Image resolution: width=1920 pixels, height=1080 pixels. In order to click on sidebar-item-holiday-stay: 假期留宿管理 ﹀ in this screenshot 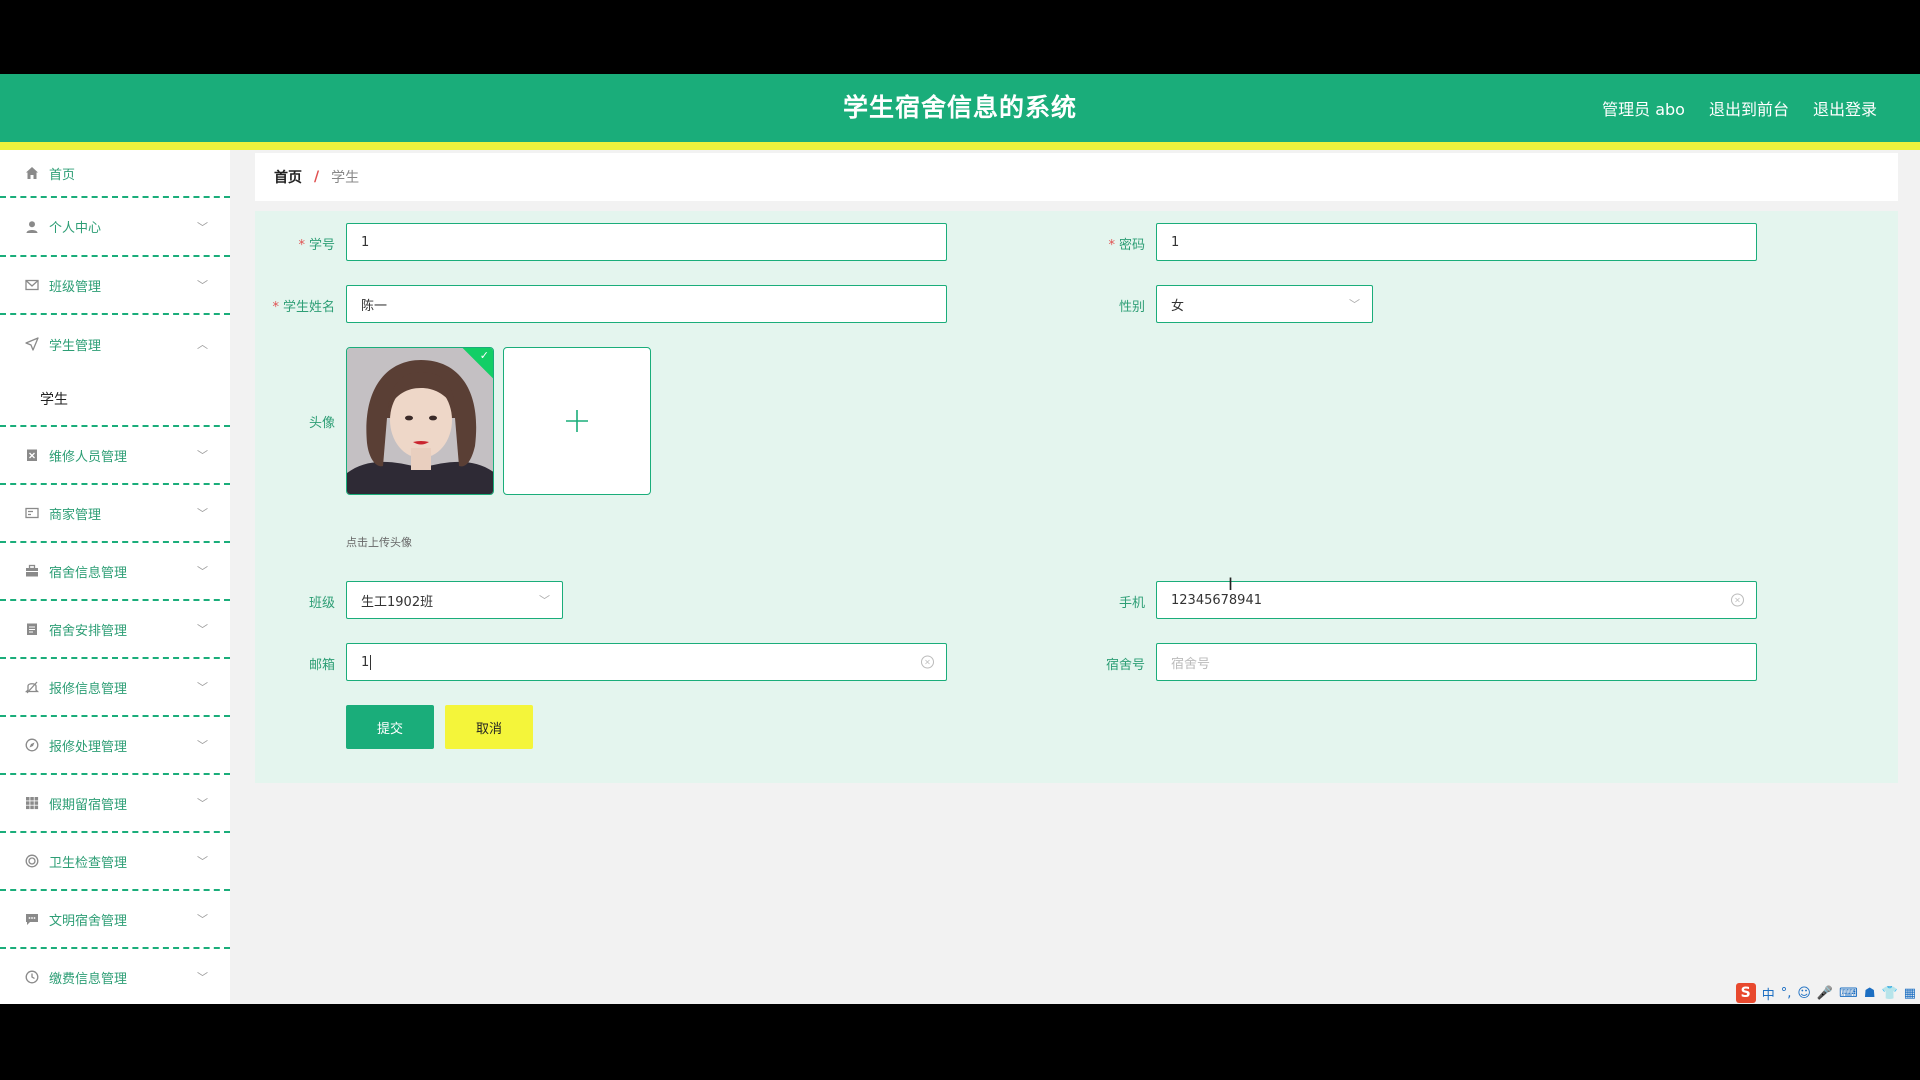, I will do `click(115, 804)`.